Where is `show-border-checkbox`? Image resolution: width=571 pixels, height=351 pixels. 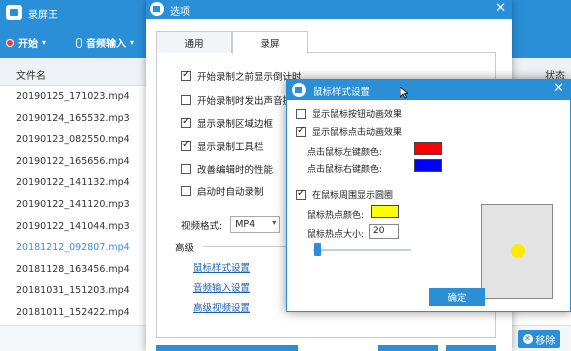 show-border-checkbox is located at coordinates (186, 122).